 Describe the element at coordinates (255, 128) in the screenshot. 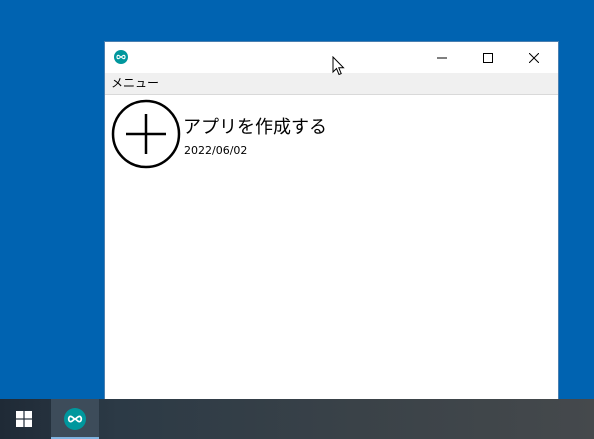

I see `entry-title: アプリを作成する` at that location.